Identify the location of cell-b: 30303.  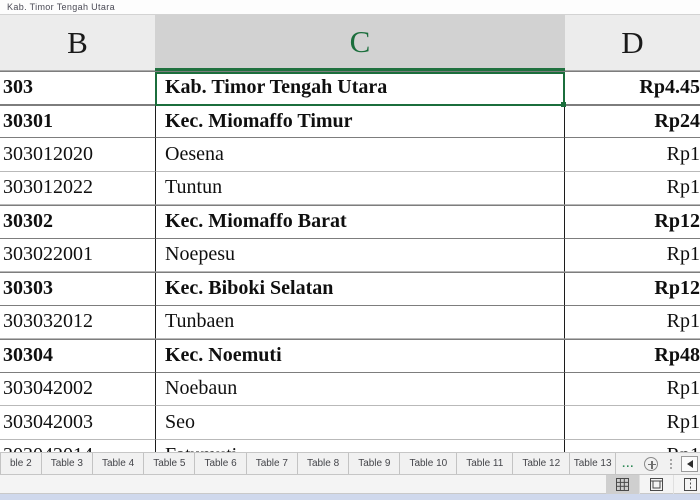
(77, 289).